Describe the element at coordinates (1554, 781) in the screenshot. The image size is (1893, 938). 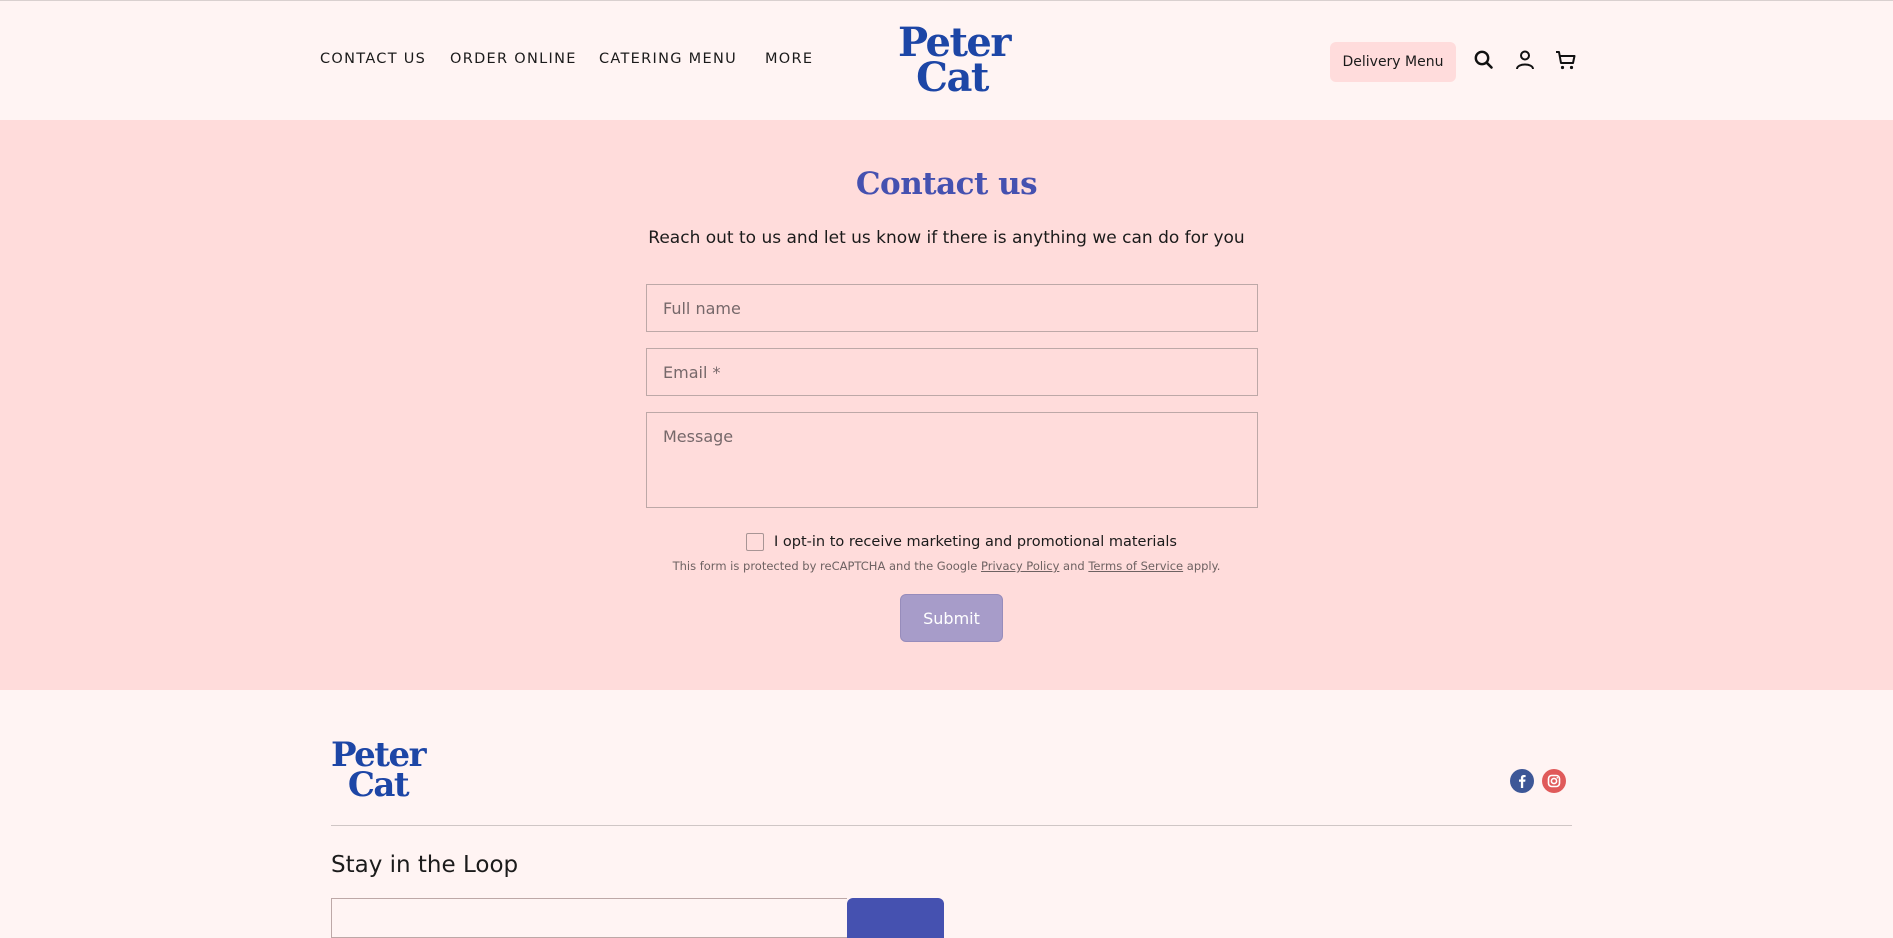
I see `instagram-icon` at that location.